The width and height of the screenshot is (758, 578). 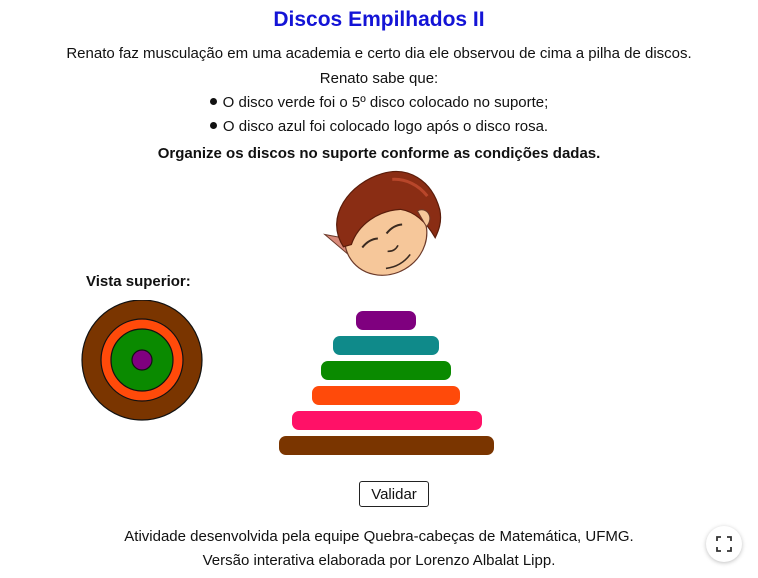 I want to click on disc-brown, so click(x=386, y=445).